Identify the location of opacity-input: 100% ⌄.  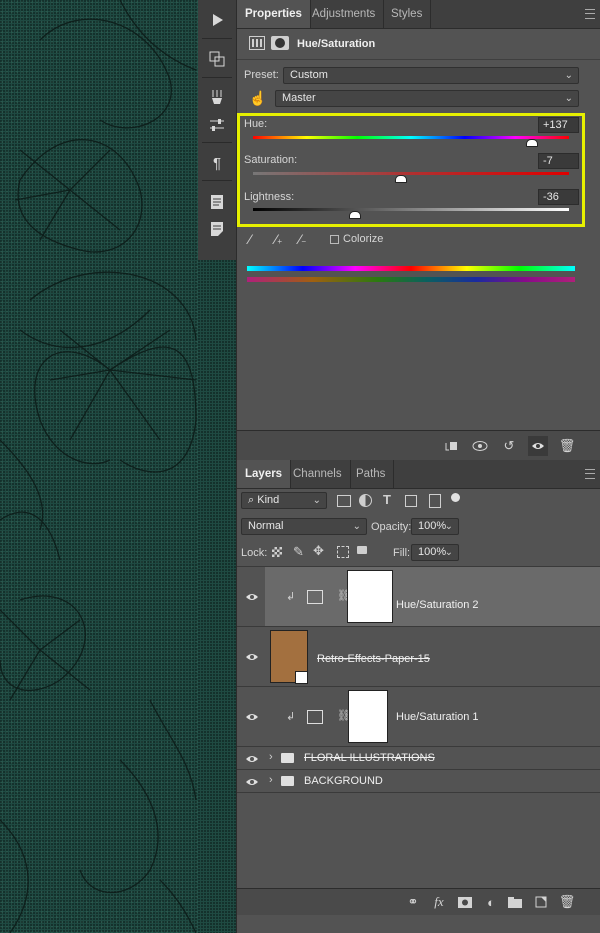
(435, 526).